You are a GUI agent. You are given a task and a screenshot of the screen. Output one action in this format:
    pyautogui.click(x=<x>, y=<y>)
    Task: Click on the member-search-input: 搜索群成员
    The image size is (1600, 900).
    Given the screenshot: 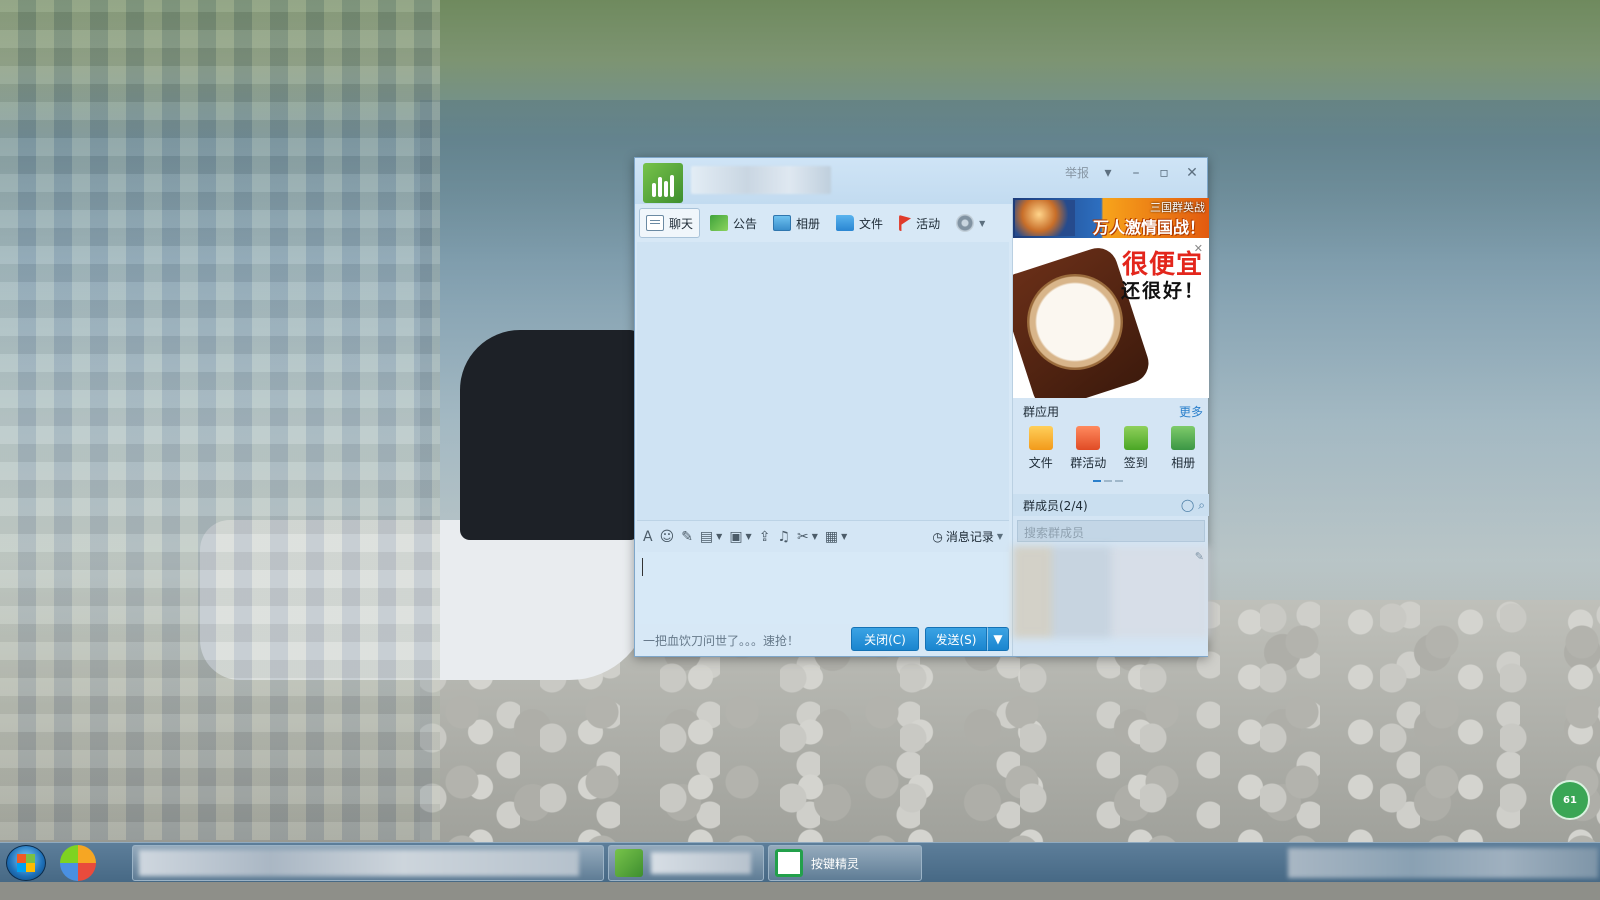 What is the action you would take?
    pyautogui.click(x=1111, y=531)
    